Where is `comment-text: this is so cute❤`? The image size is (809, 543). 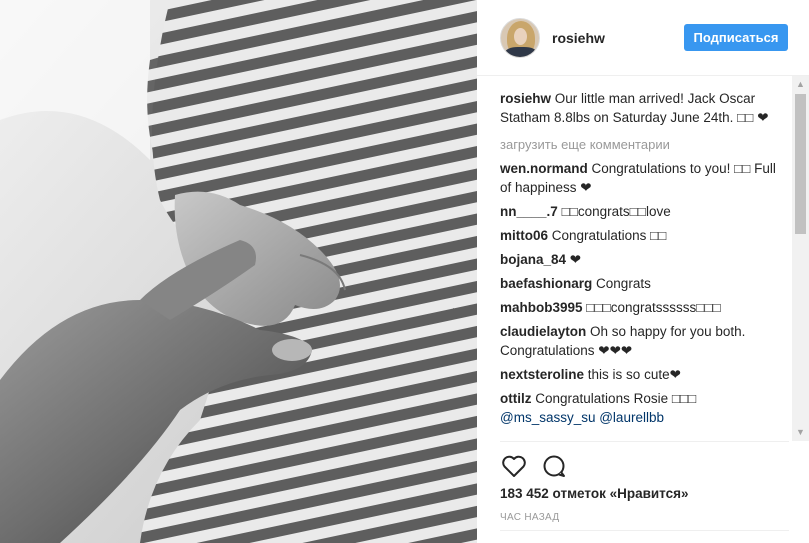 comment-text: this is so cute❤ is located at coordinates (634, 374).